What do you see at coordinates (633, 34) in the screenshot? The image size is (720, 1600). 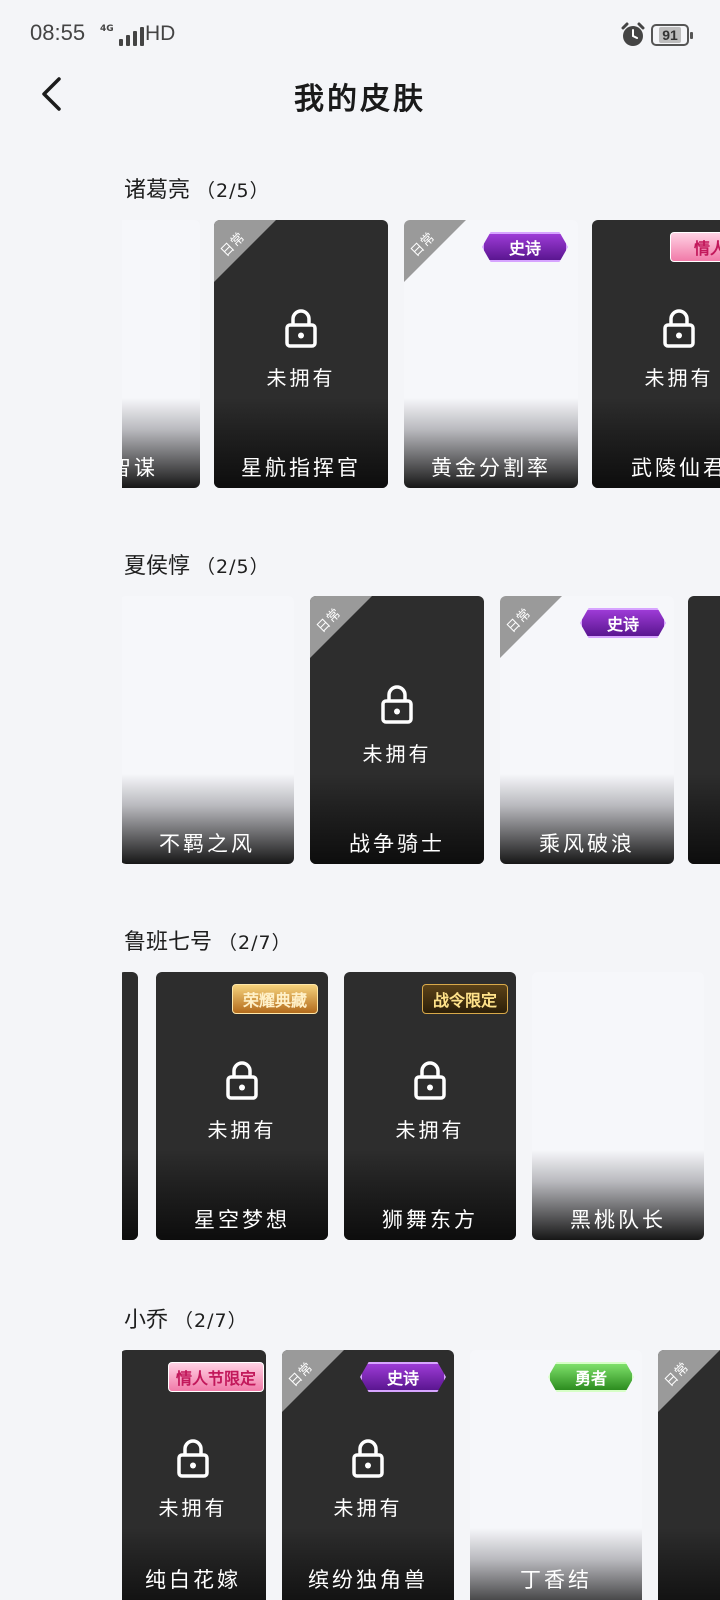 I see `alarm-icon` at bounding box center [633, 34].